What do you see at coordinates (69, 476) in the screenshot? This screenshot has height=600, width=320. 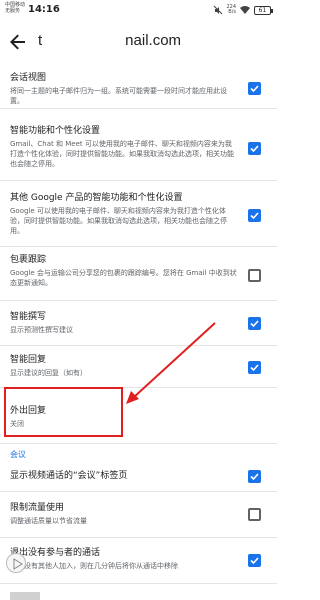 I see `setting-title: 显示视频通话的“会议”标签页` at bounding box center [69, 476].